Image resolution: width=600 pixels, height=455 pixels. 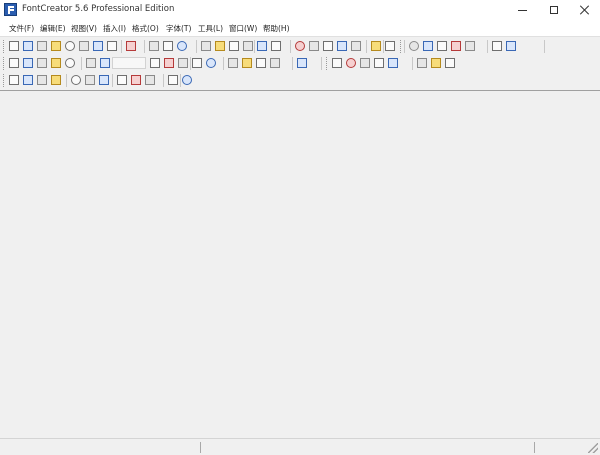 I want to click on undo-button, so click(x=206, y=46).